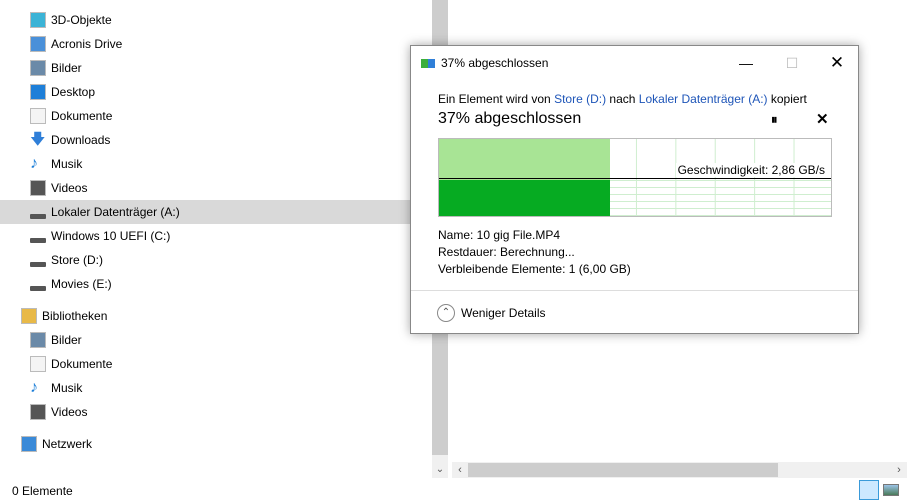 This screenshot has height=501, width=907. What do you see at coordinates (216, 44) in the screenshot?
I see `nav-item: Acronis Drive` at bounding box center [216, 44].